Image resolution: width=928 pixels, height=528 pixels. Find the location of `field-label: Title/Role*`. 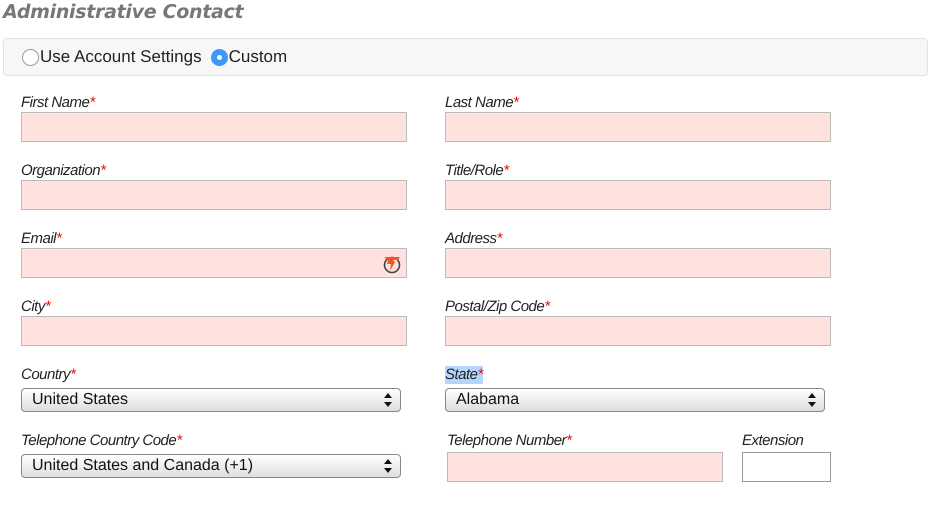

field-label: Title/Role* is located at coordinates (477, 171).